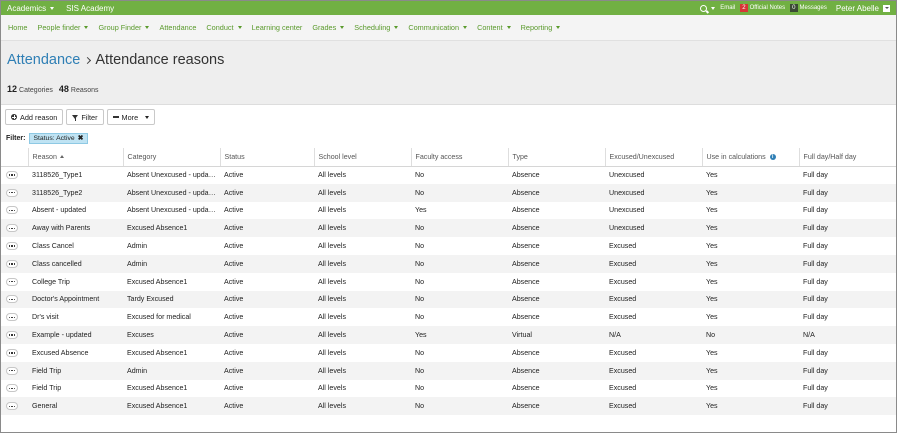  What do you see at coordinates (58, 138) in the screenshot?
I see `filter-chip-status: Status: Active ✖` at bounding box center [58, 138].